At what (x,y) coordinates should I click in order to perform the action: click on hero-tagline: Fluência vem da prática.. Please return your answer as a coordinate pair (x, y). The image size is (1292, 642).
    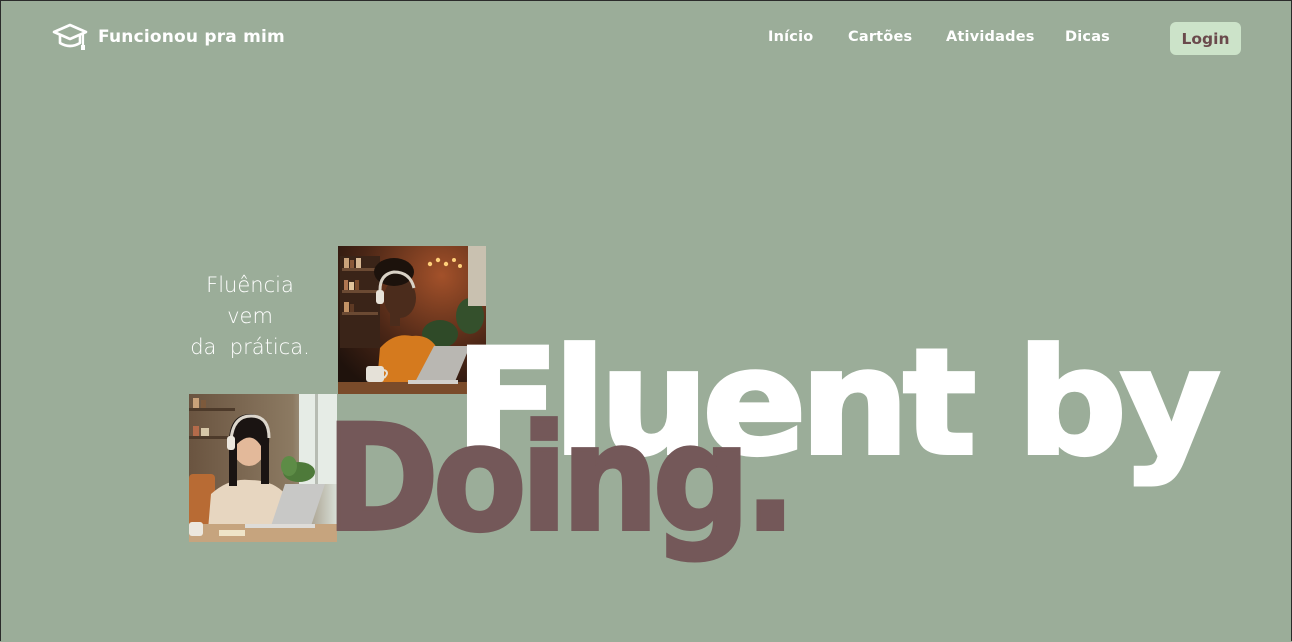
    Looking at the image, I should click on (250, 316).